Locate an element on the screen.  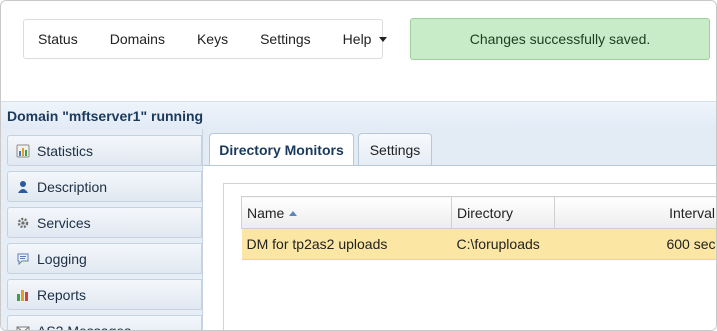
gear-icon is located at coordinates (23, 223).